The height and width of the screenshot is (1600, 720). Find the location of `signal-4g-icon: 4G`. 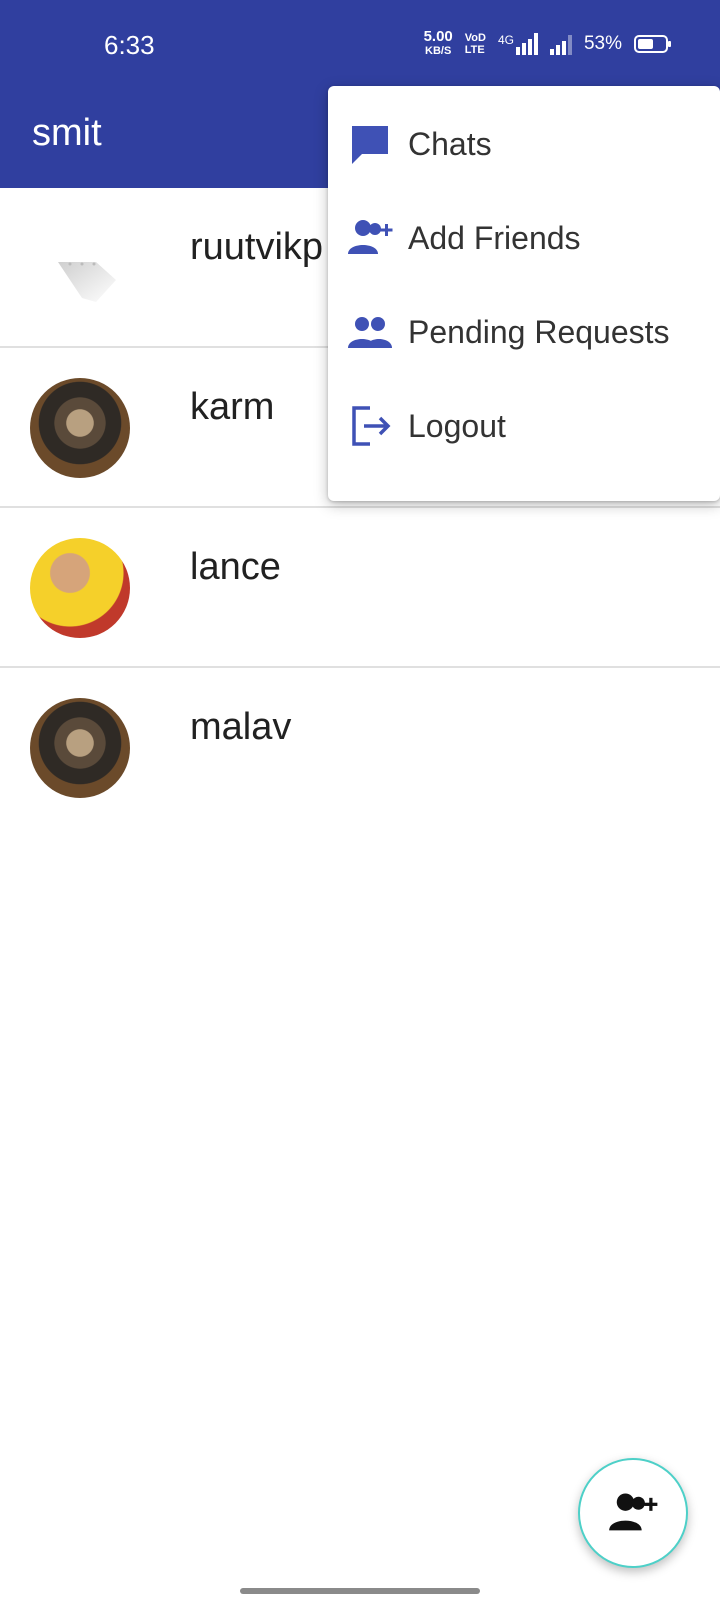

signal-4g-icon: 4G is located at coordinates (518, 44).